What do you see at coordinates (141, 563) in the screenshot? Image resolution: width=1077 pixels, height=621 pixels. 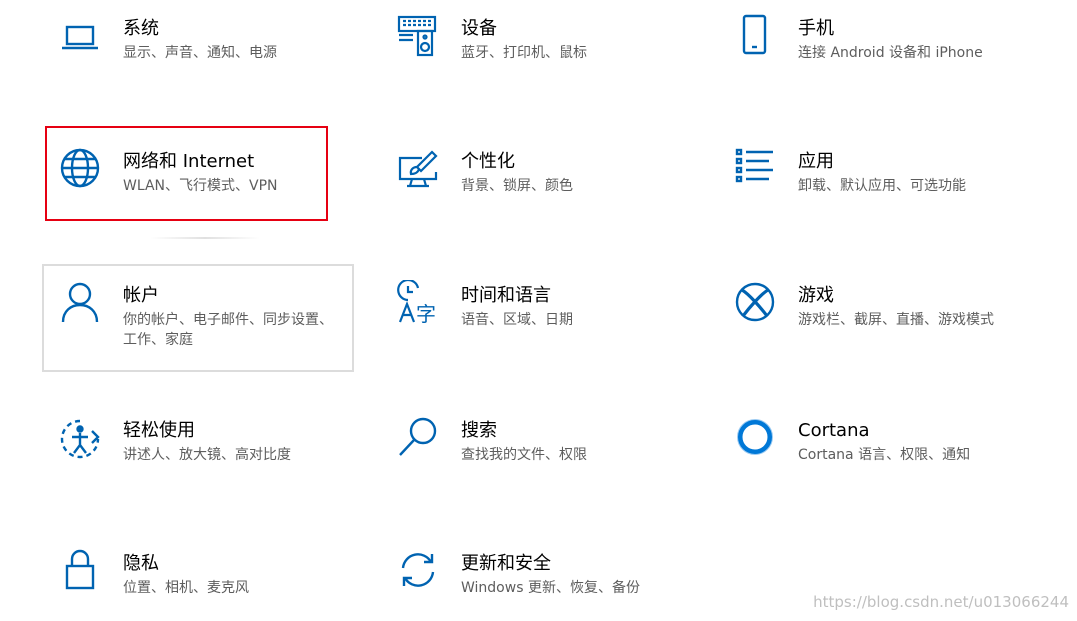 I see `tile-privacy-title: 隐私` at bounding box center [141, 563].